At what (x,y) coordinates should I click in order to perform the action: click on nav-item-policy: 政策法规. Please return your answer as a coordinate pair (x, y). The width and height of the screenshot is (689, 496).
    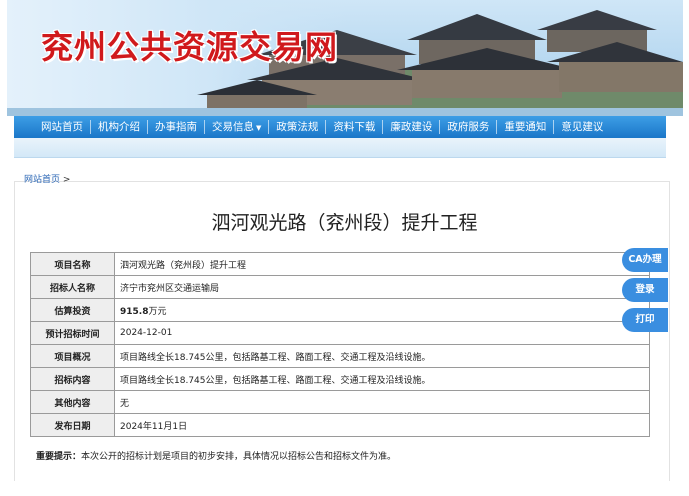
    Looking at the image, I should click on (298, 127).